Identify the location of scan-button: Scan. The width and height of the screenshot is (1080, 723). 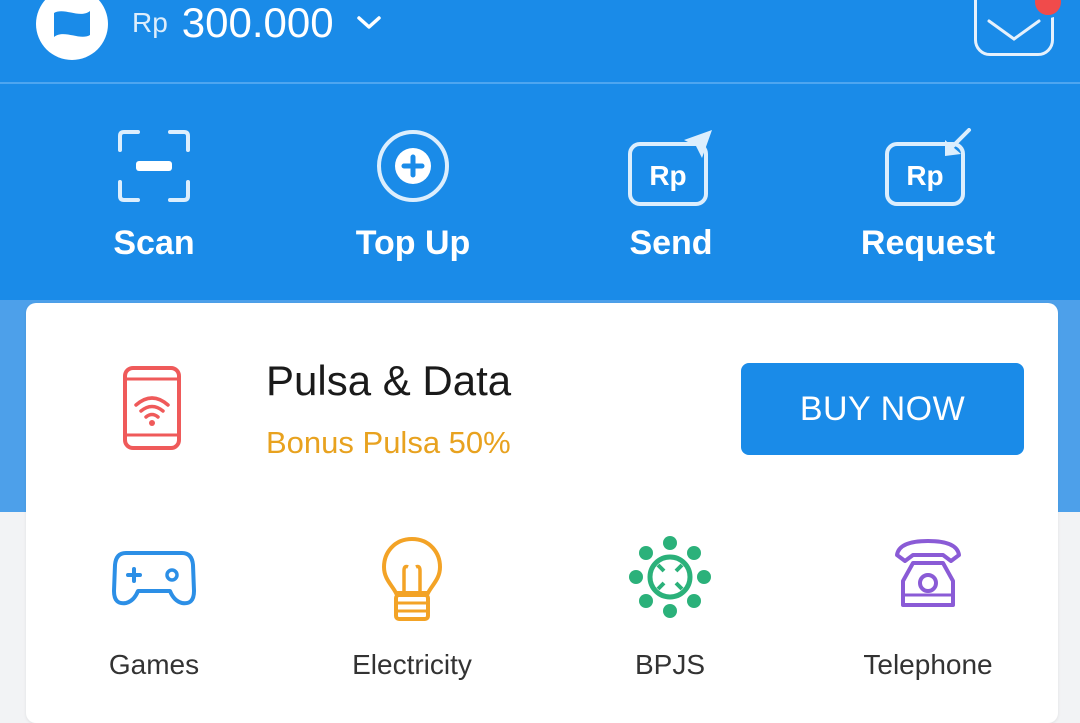
(154, 196).